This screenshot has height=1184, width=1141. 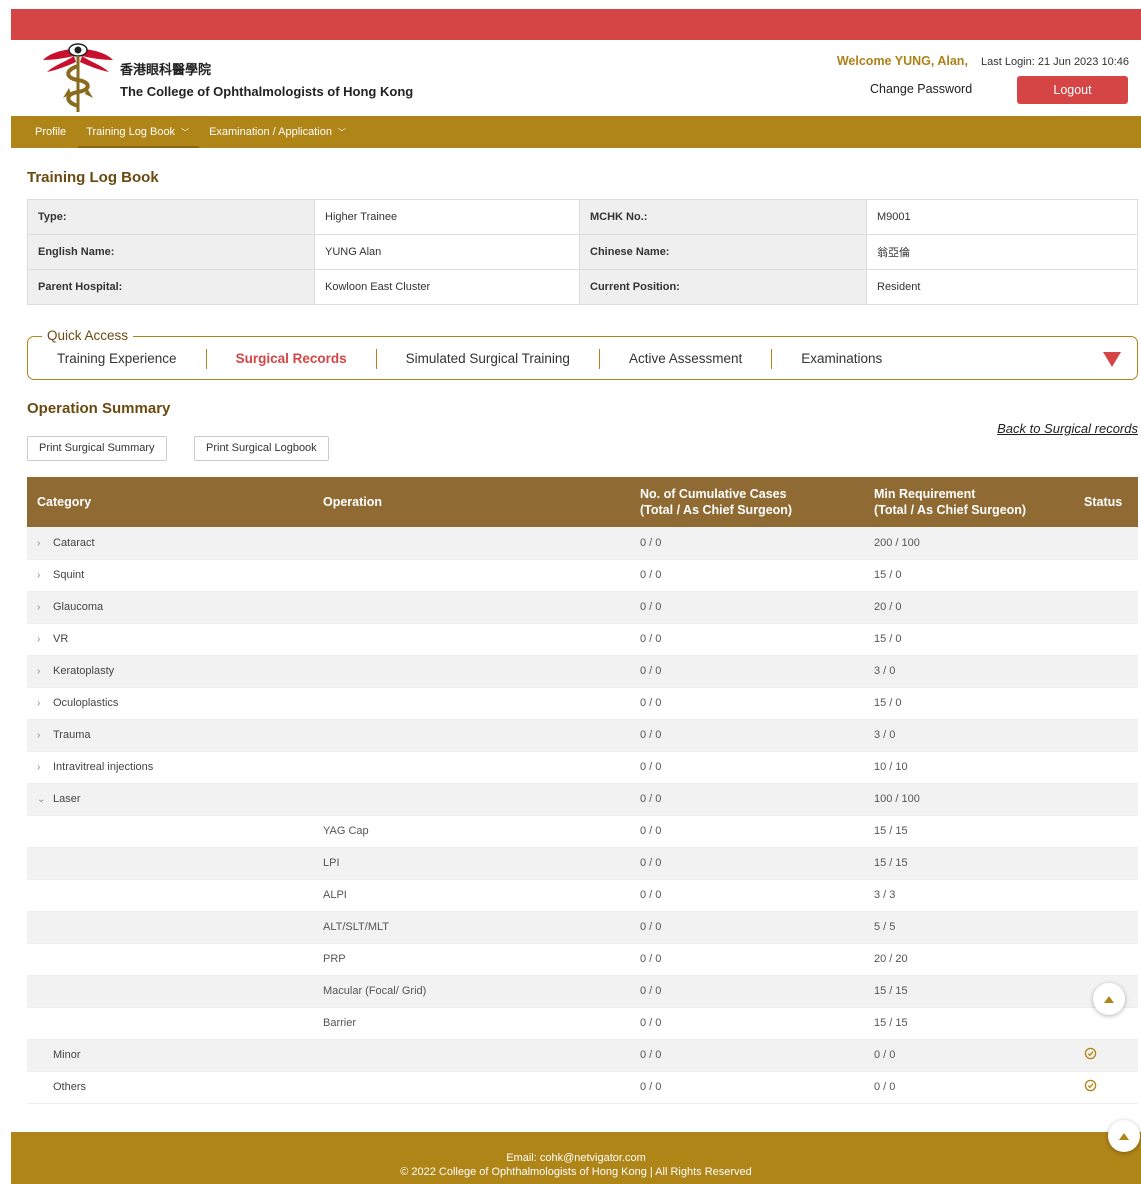 I want to click on cell-operation: YAG Cap, so click(x=471, y=831).